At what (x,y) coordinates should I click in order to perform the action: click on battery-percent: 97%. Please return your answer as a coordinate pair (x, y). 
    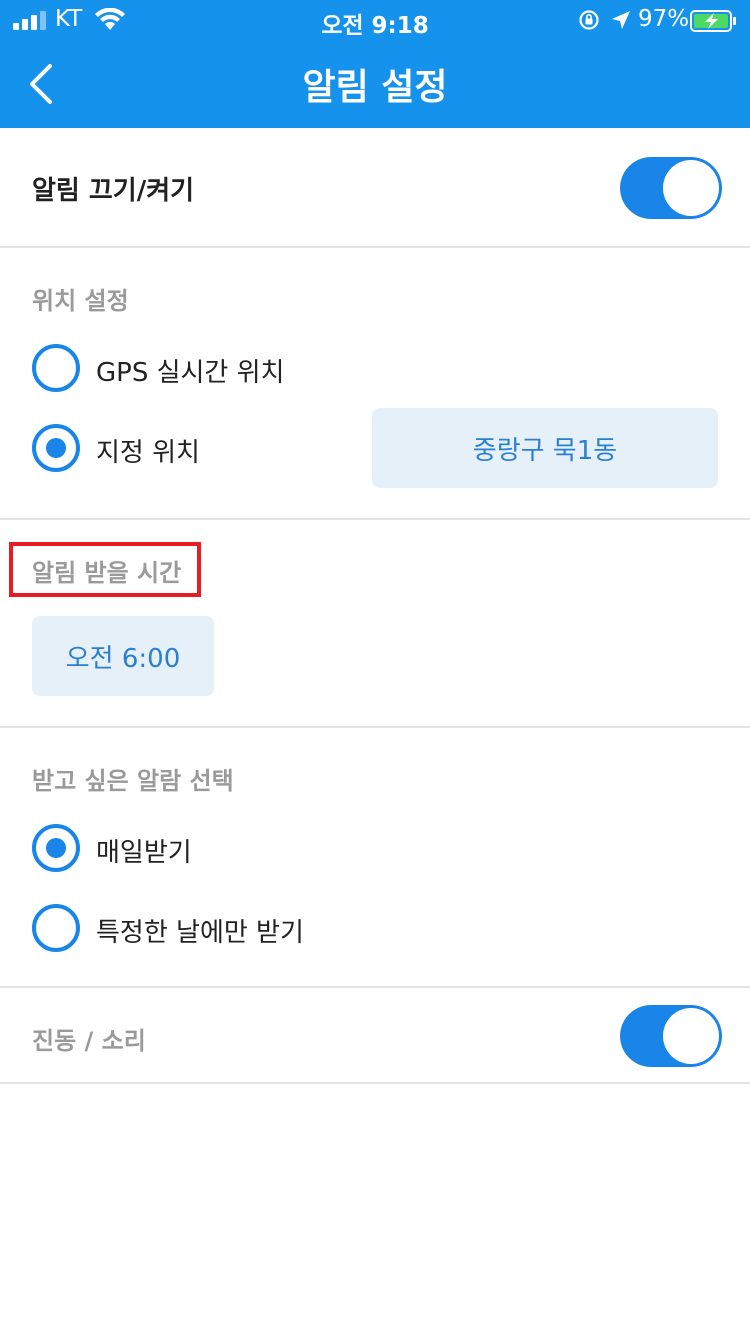
    Looking at the image, I should click on (664, 19).